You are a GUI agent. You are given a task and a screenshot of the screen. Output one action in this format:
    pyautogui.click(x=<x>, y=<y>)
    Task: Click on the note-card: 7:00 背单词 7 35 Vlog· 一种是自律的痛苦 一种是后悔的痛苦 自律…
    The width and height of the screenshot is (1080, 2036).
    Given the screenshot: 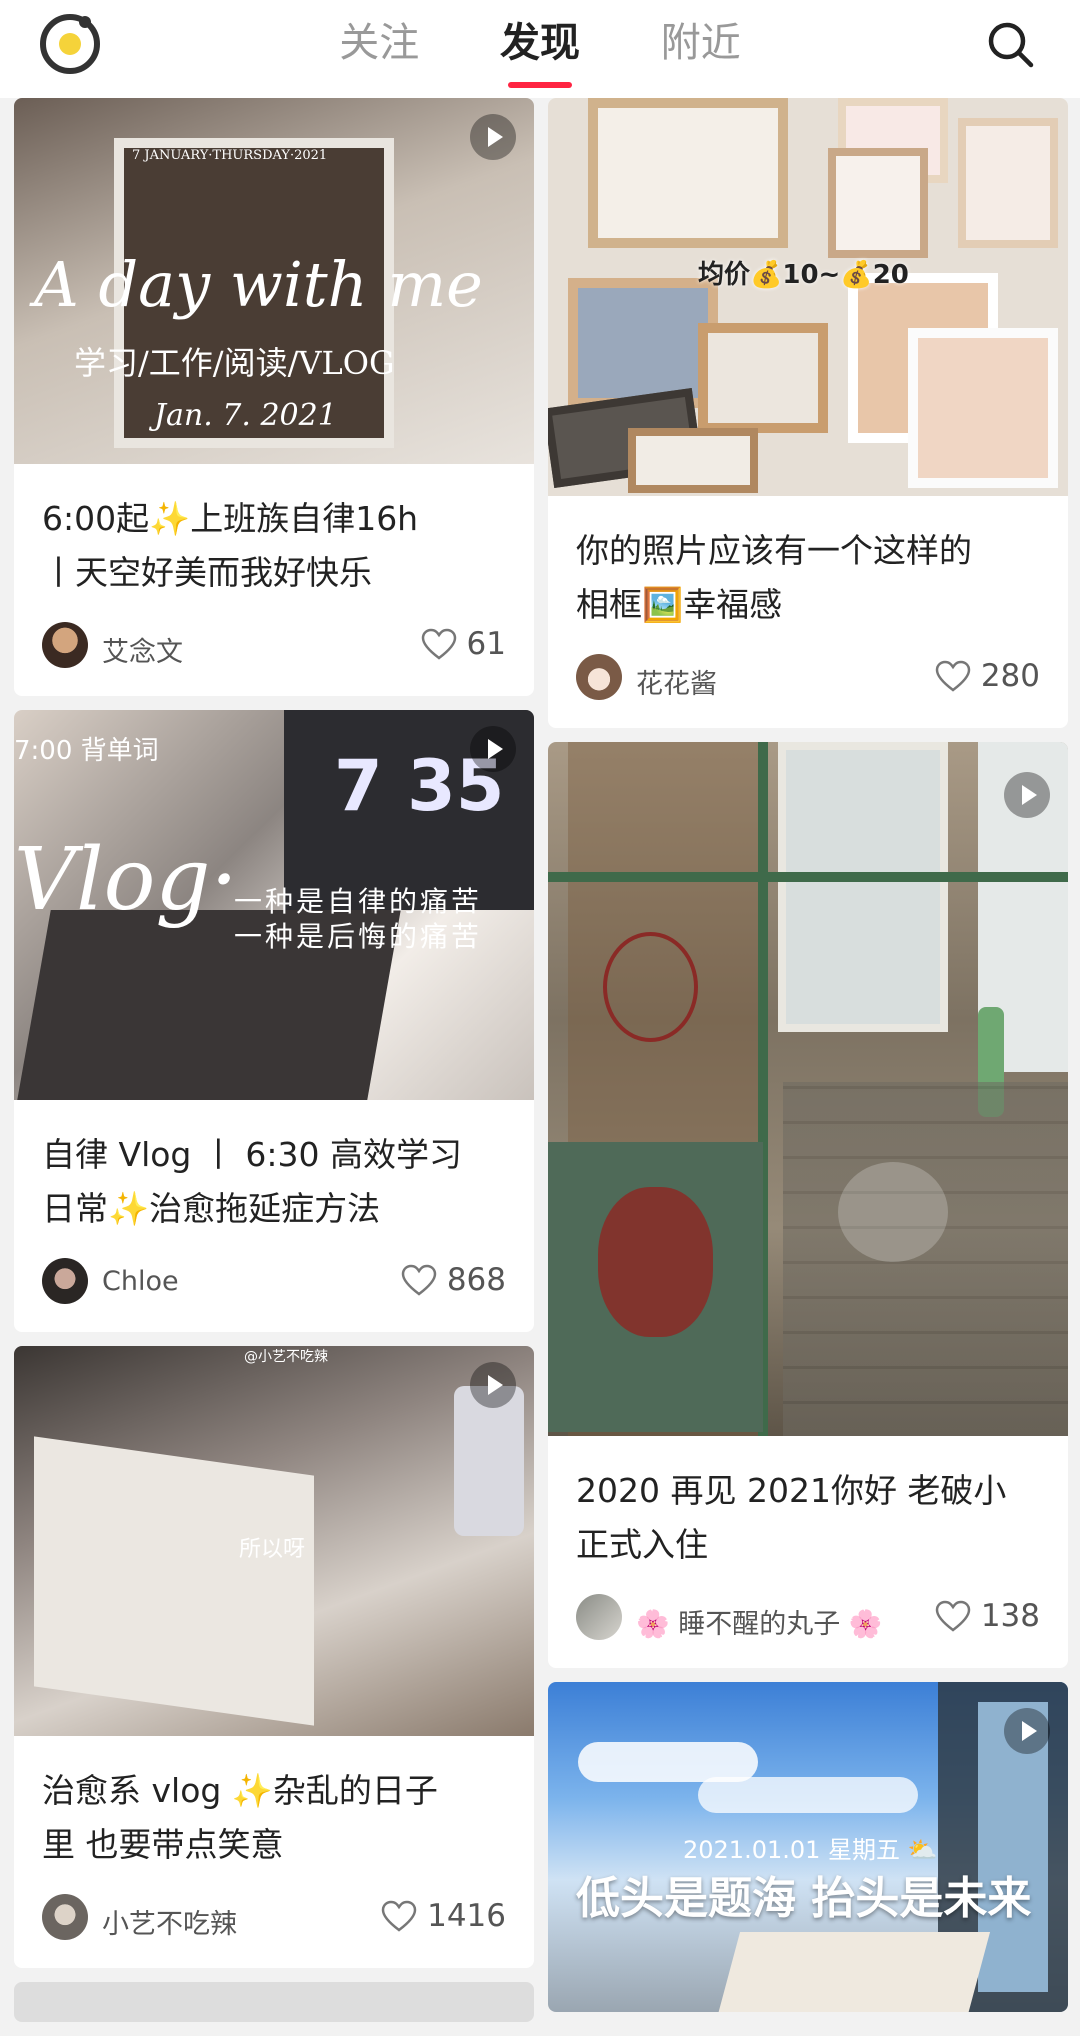 What is the action you would take?
    pyautogui.click(x=274, y=1021)
    